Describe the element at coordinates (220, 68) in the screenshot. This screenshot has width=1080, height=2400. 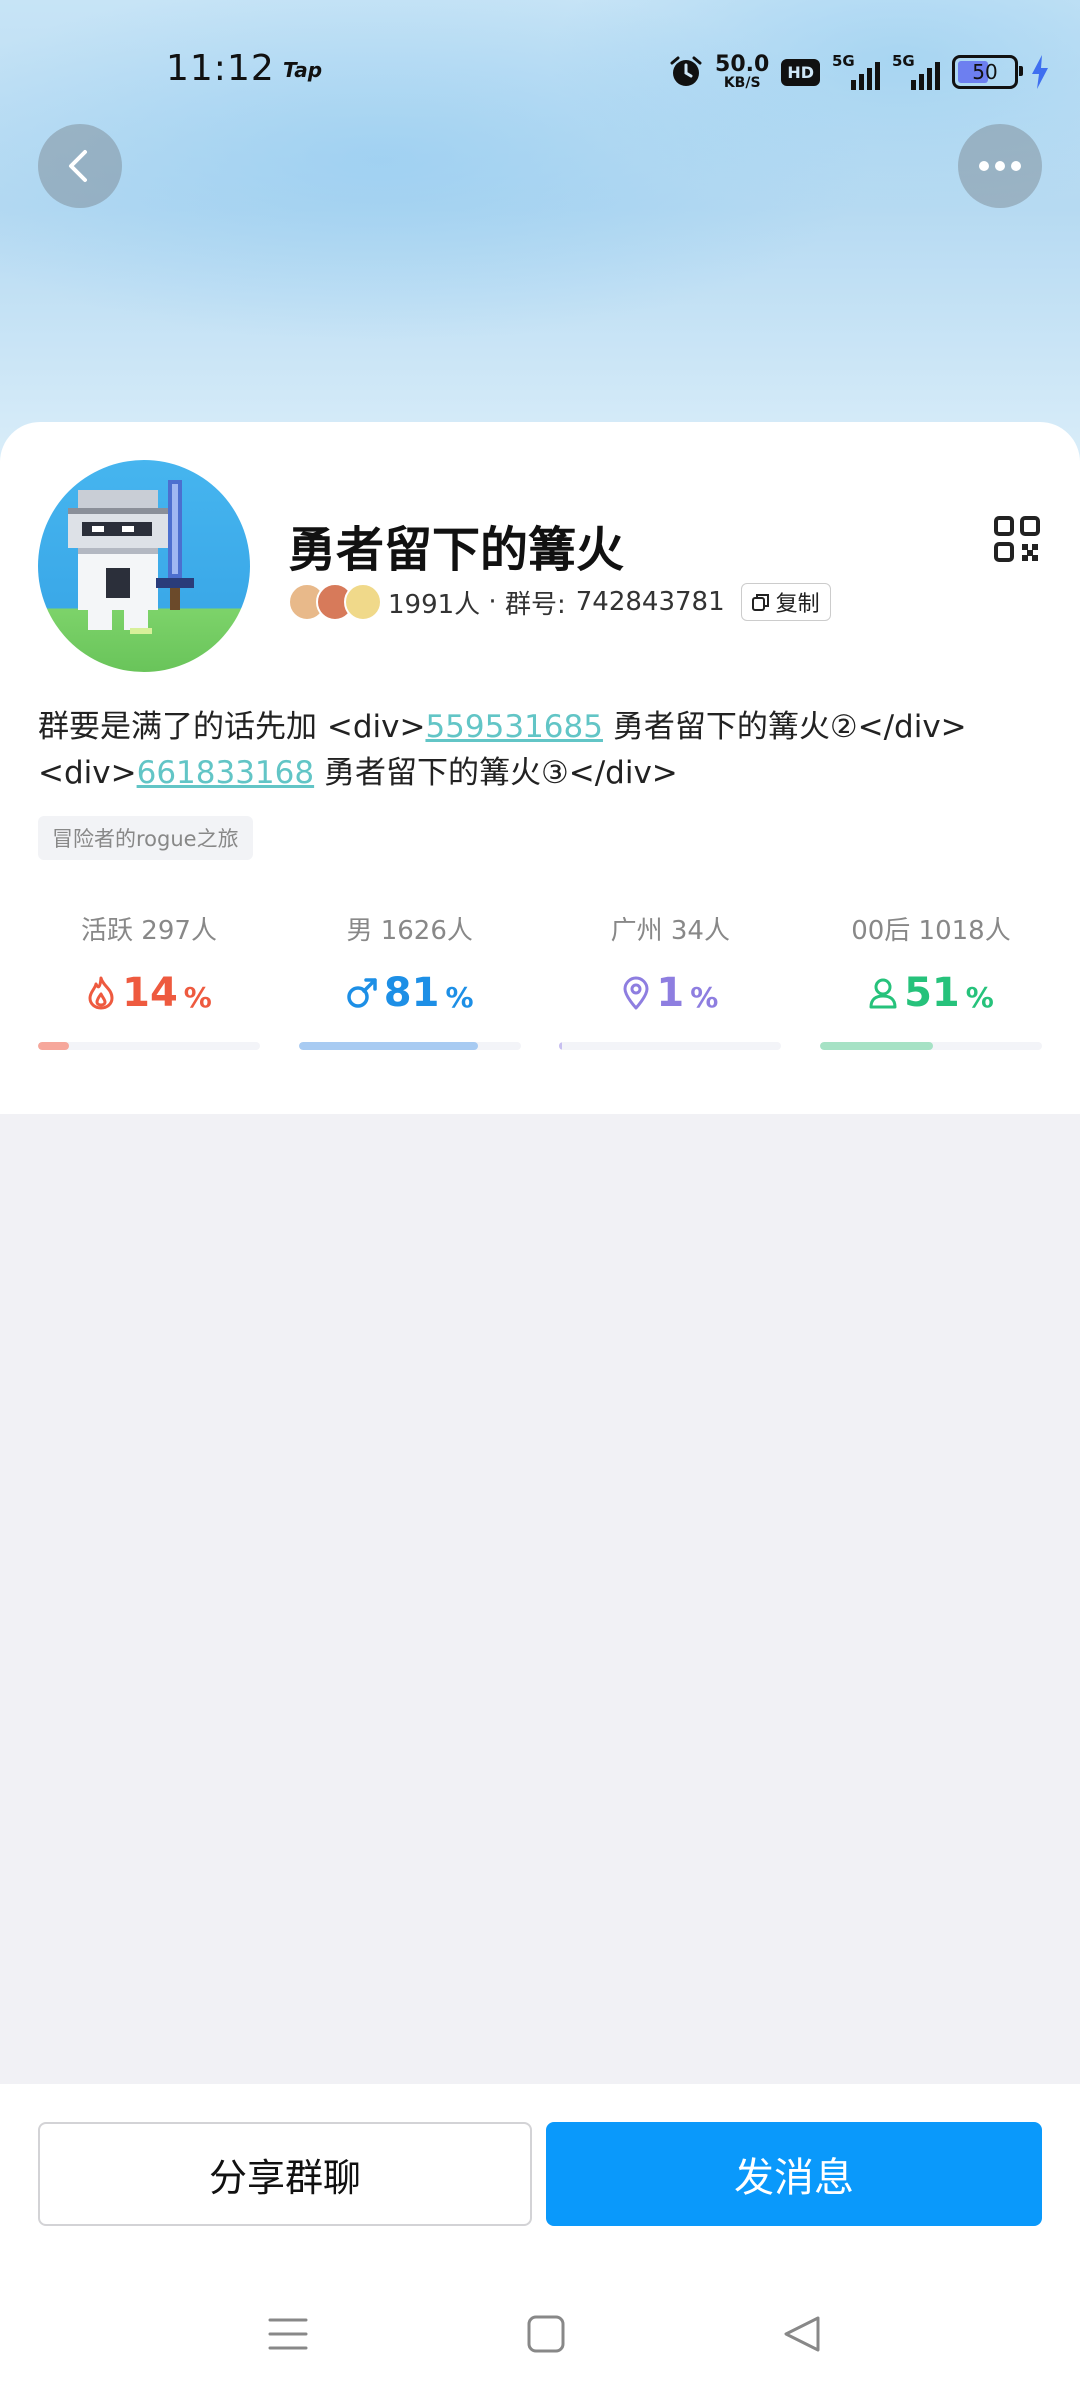
I see `status-time: 11:12` at that location.